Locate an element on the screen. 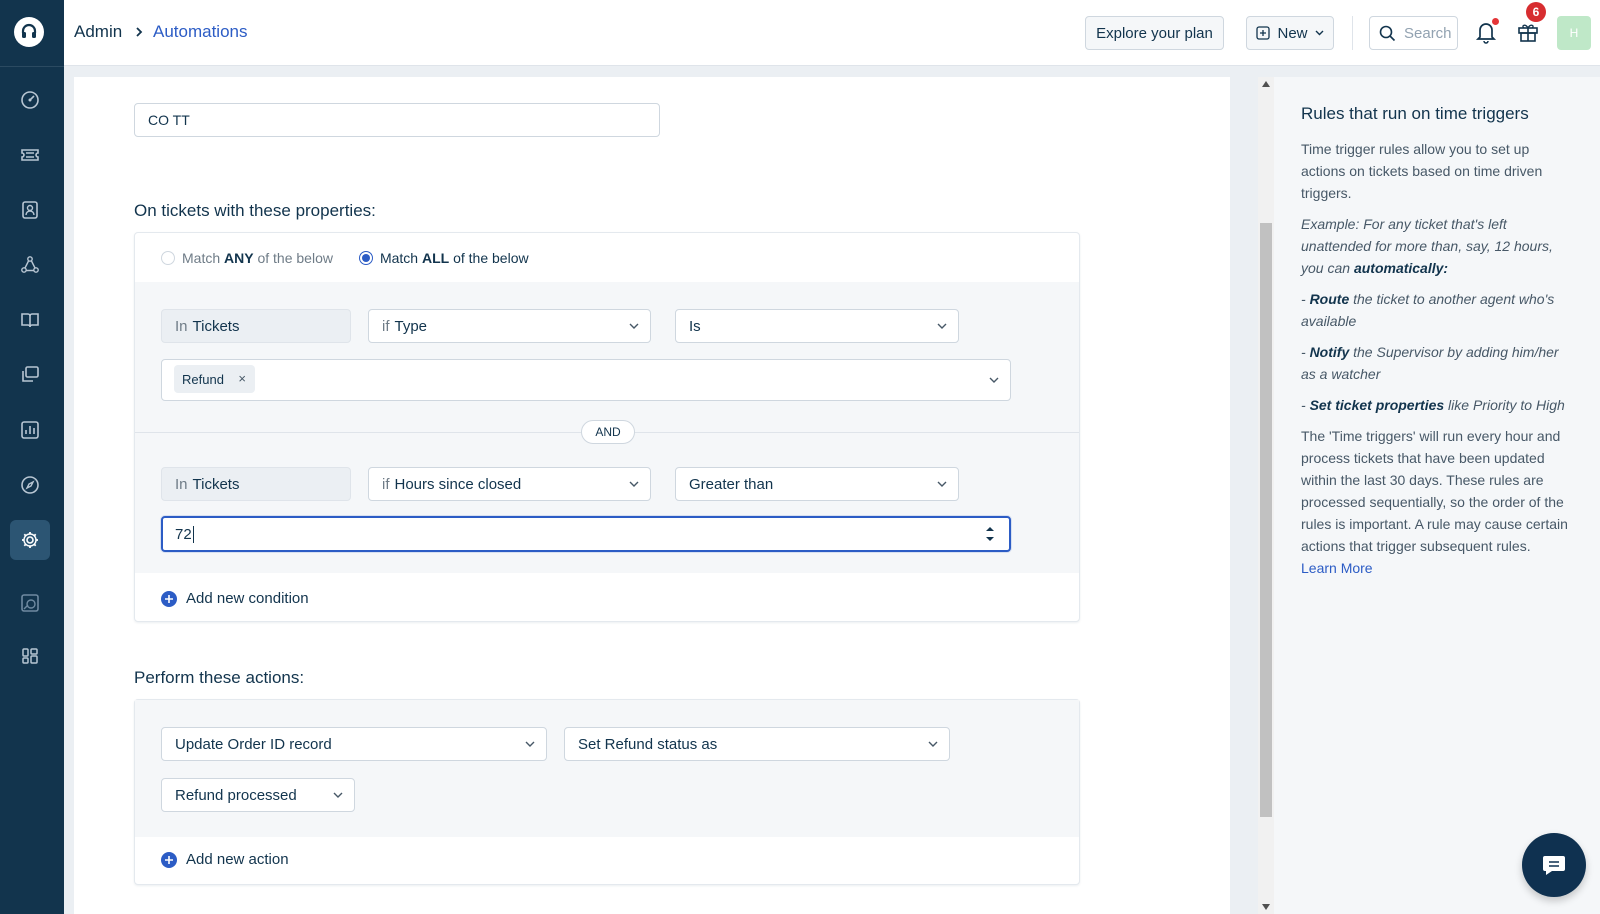  freshworks-icon is located at coordinates (30, 603).